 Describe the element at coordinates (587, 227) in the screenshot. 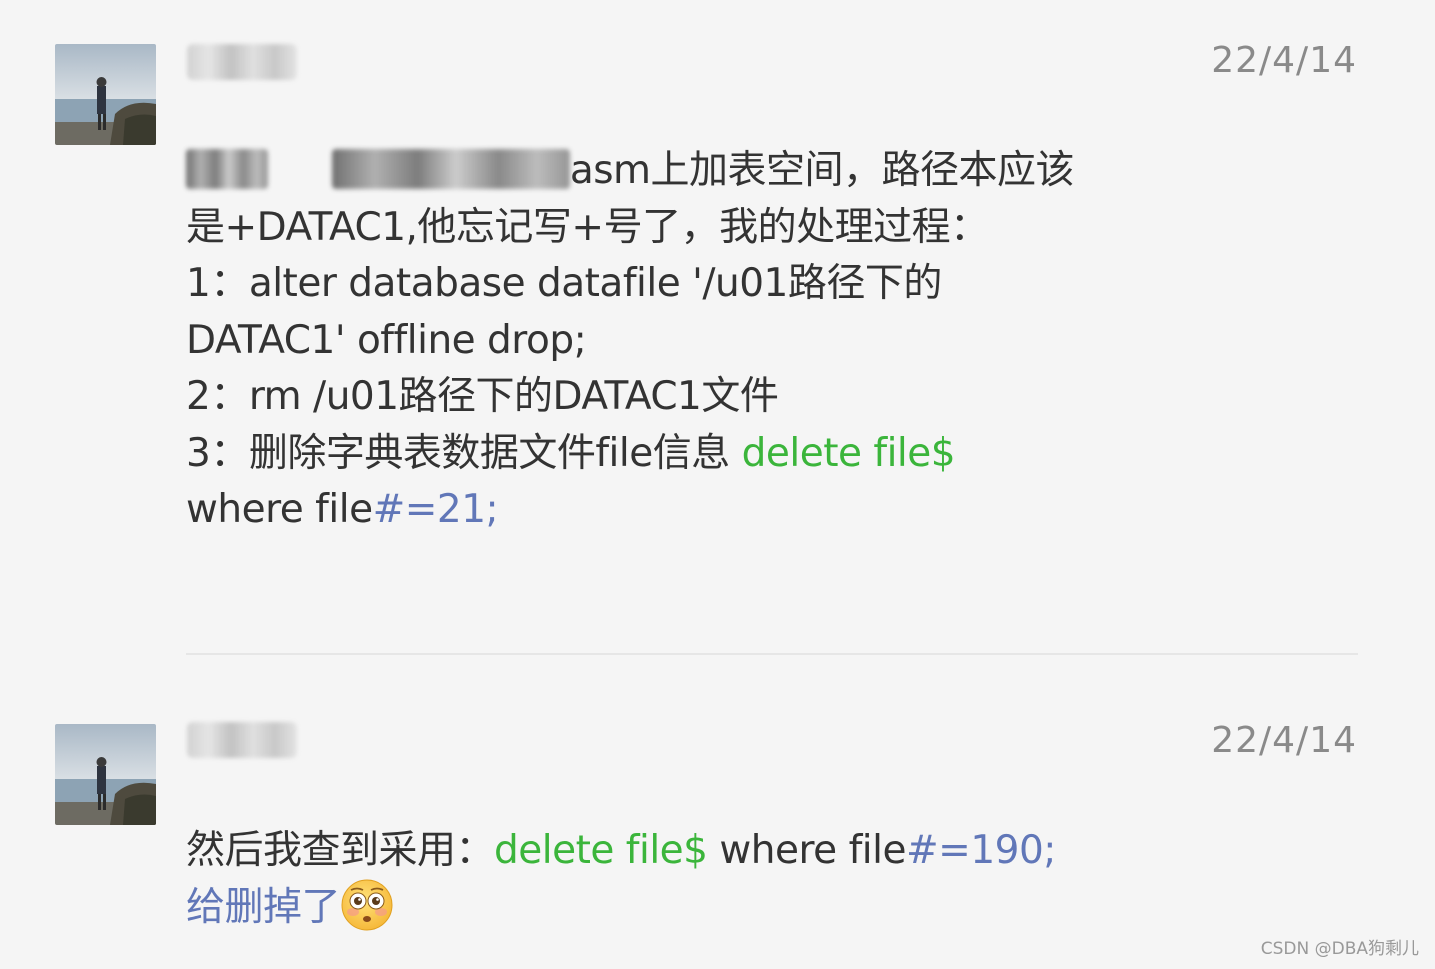

I see `message-line: 是+DATAC1,他忘记写+号了，我的处理过程：` at that location.